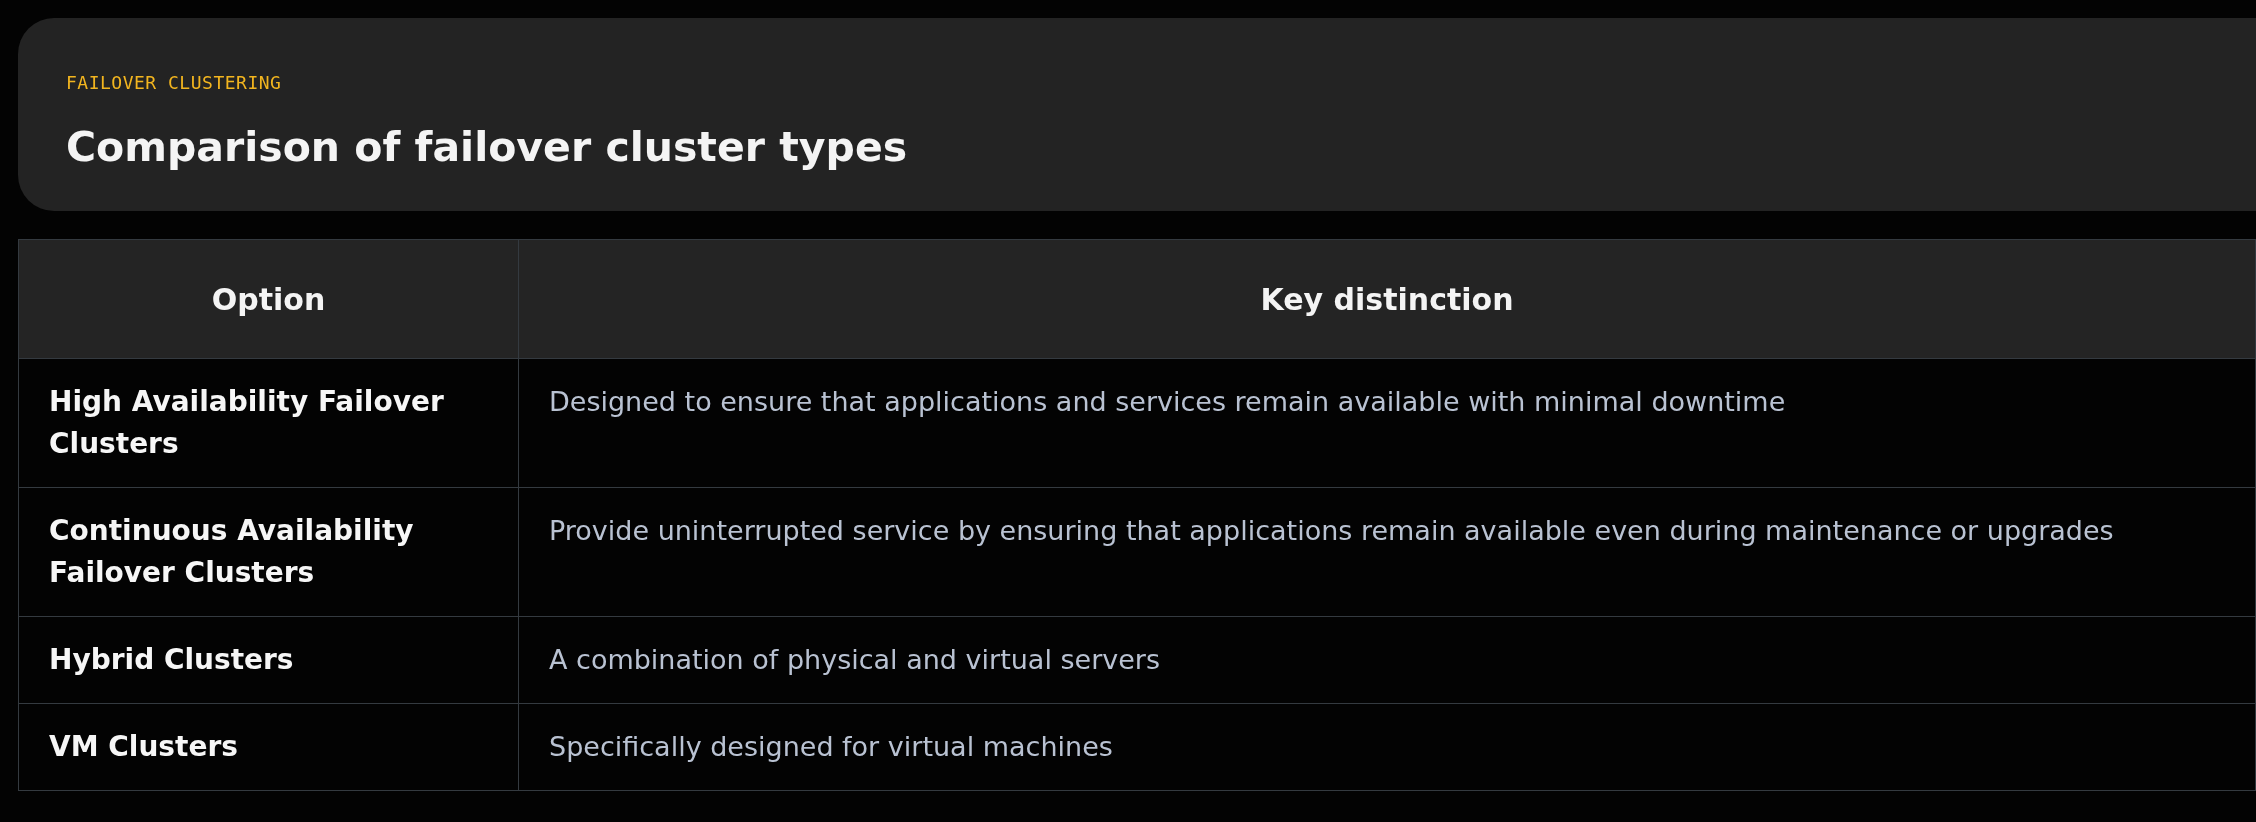  What do you see at coordinates (487, 147) in the screenshot?
I see `page-title: Comparison of failover cluster types` at bounding box center [487, 147].